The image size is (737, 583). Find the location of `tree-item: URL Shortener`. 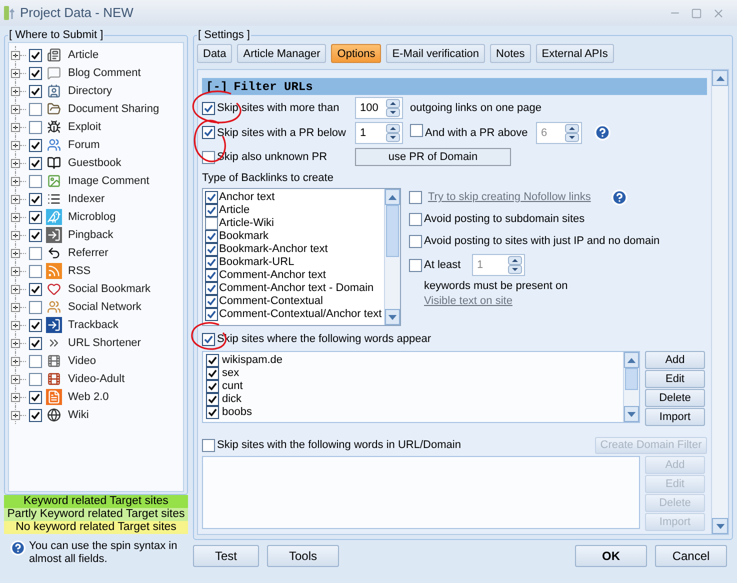

tree-item: URL Shortener is located at coordinates (104, 343).